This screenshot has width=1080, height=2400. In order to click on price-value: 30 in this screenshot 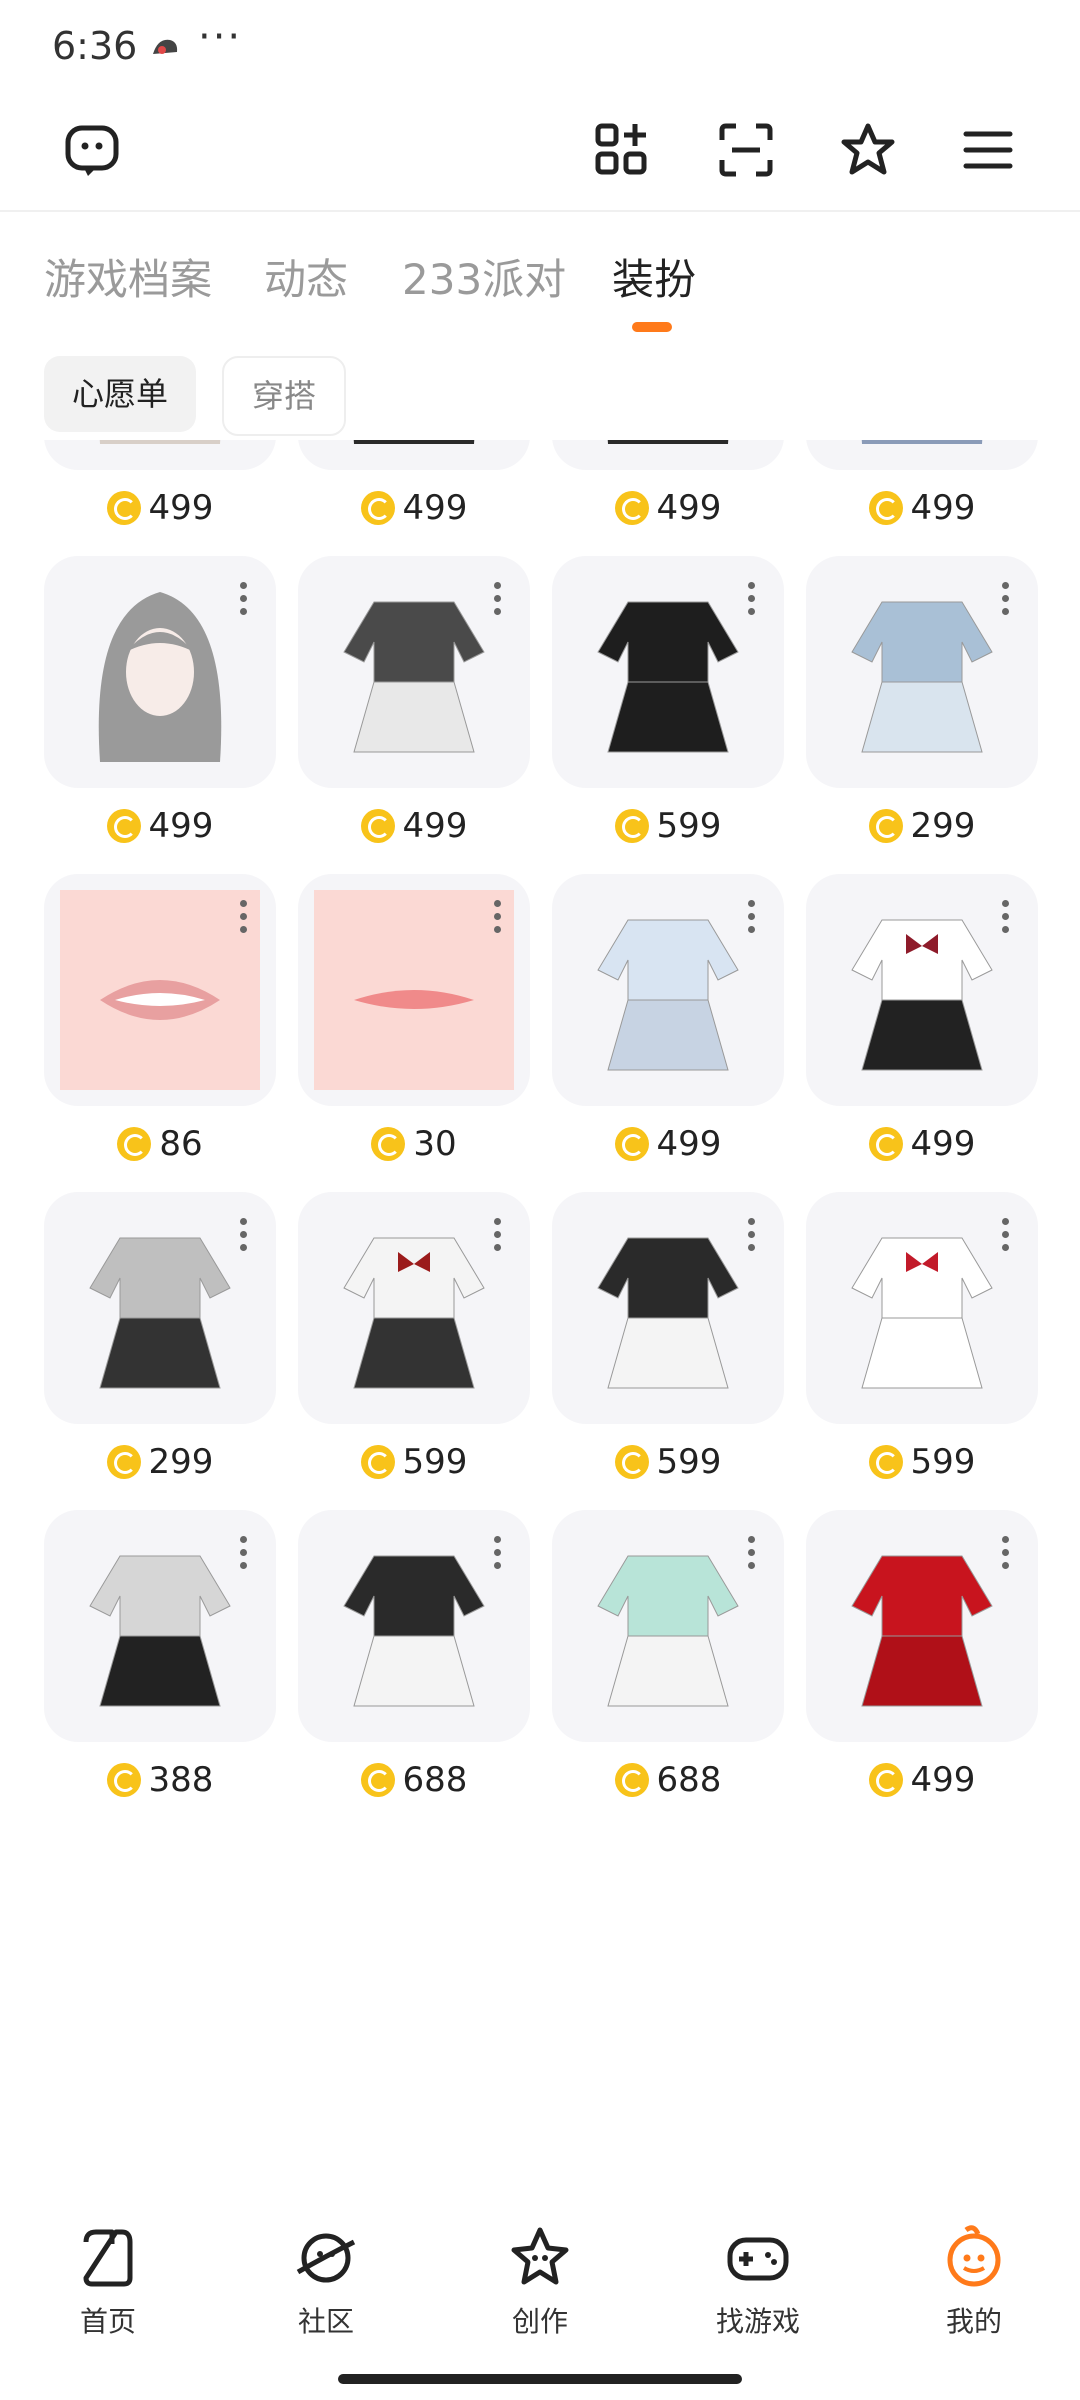, I will do `click(435, 1144)`.